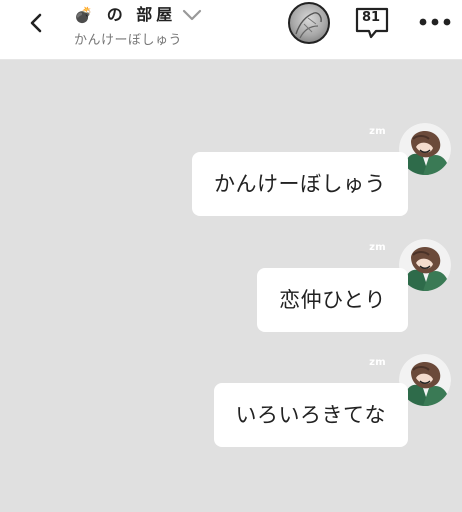 This screenshot has width=462, height=512. I want to click on message-bubble: いろいろきてな, so click(310, 415).